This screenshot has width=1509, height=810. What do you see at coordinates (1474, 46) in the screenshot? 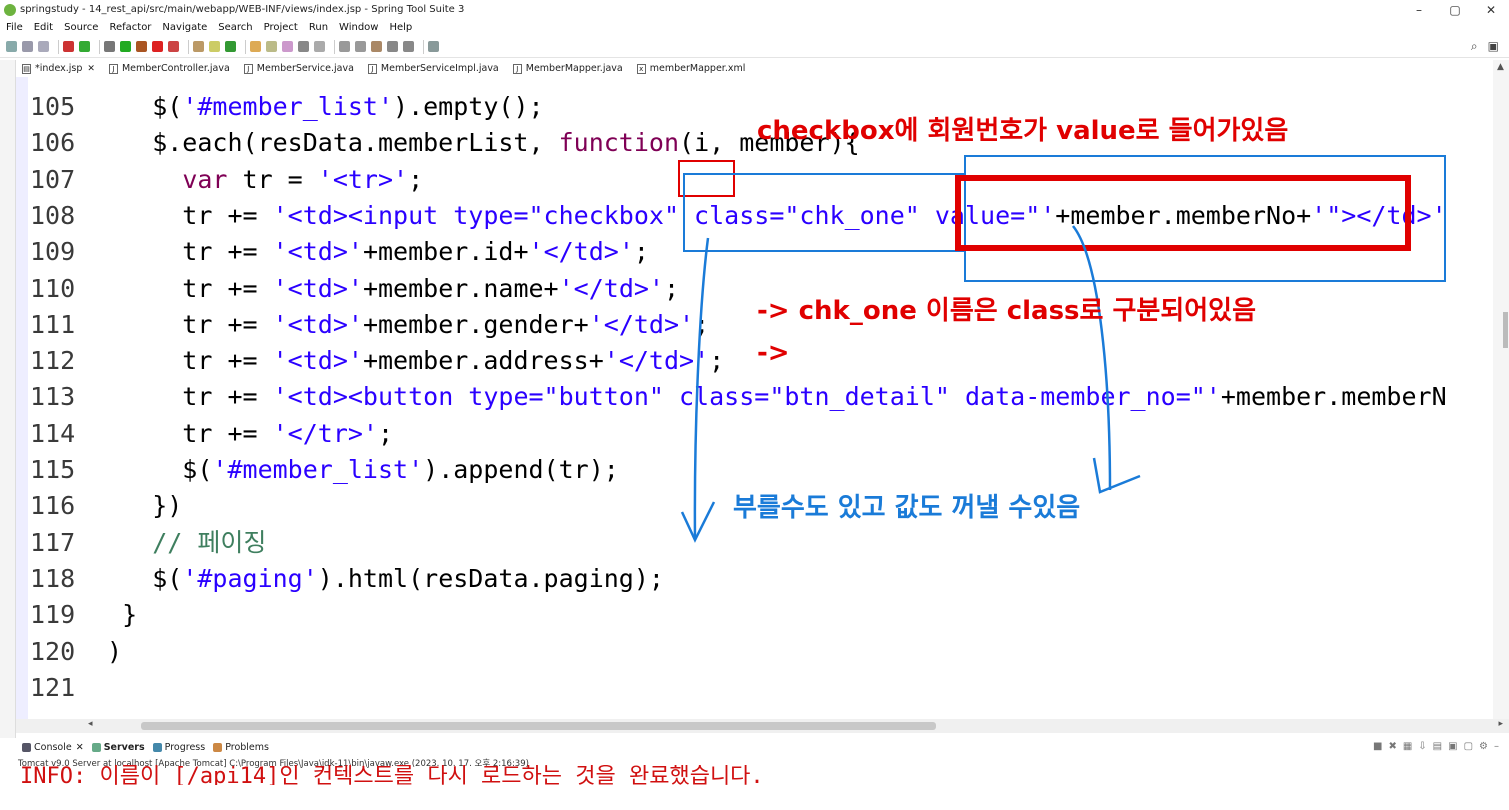
I see `search-icon: ⌕` at bounding box center [1474, 46].